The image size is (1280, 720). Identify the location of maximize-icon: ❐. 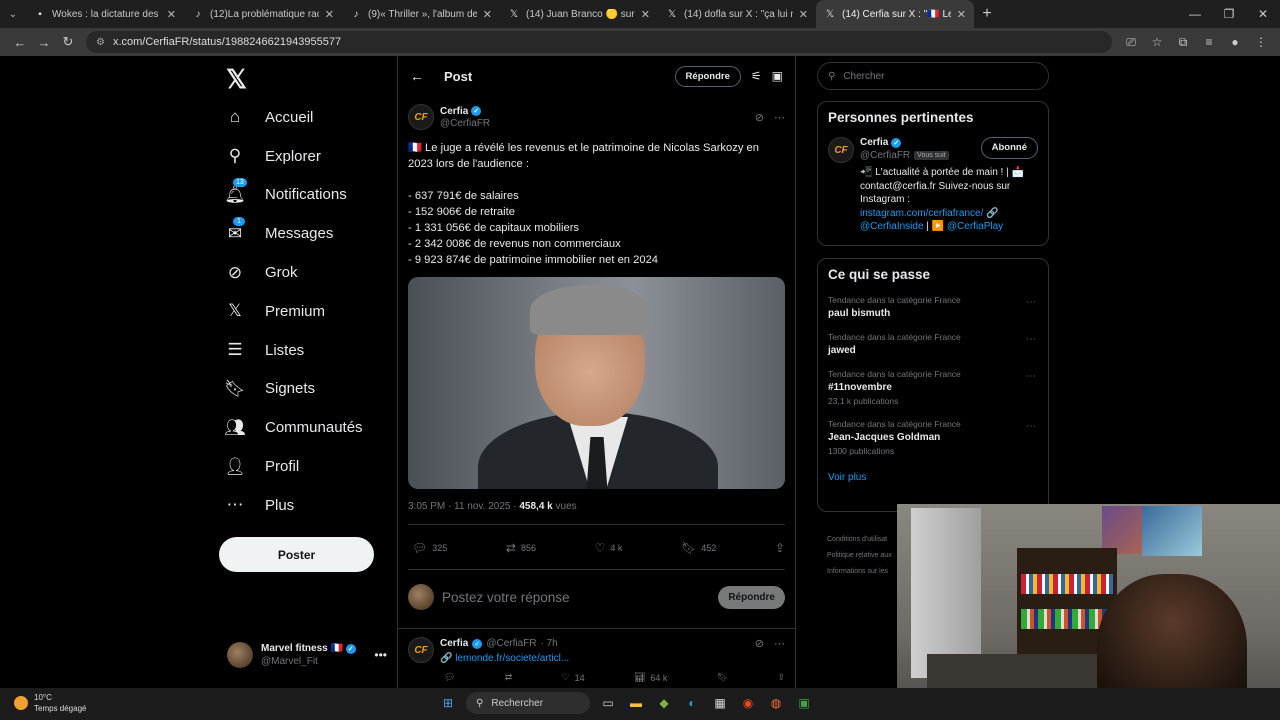
(1229, 14).